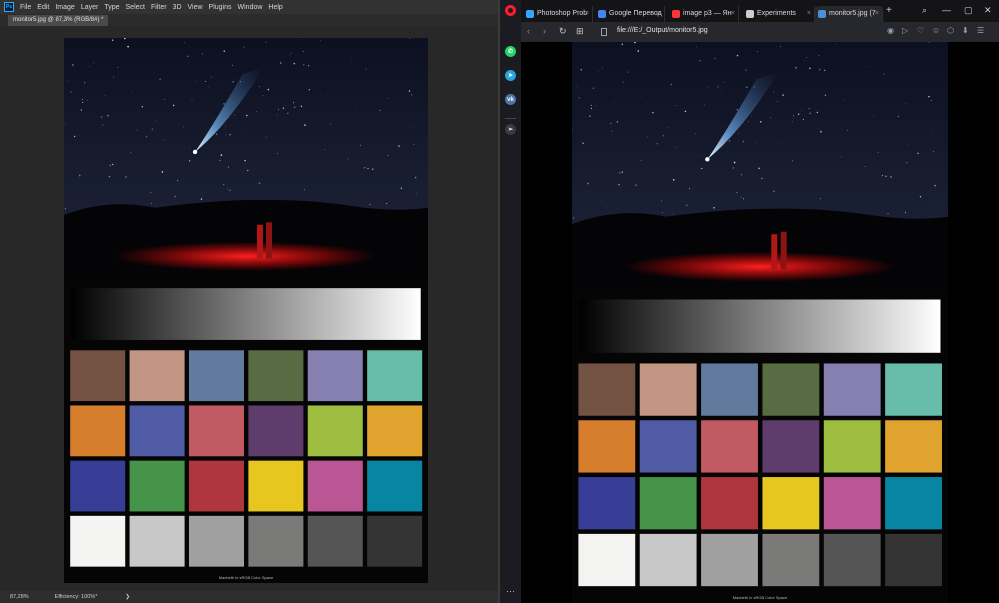  What do you see at coordinates (890, 30) in the screenshot?
I see `snapshot-icon: ◉` at bounding box center [890, 30].